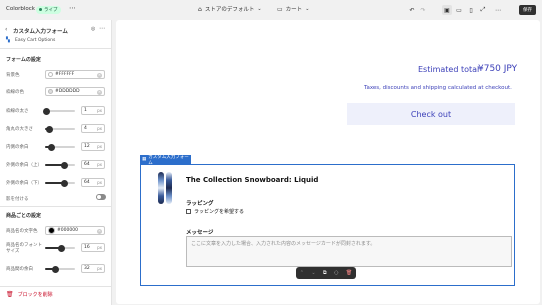  I want to click on wrapping-checkbox: ラッピングを希望する, so click(215, 211).